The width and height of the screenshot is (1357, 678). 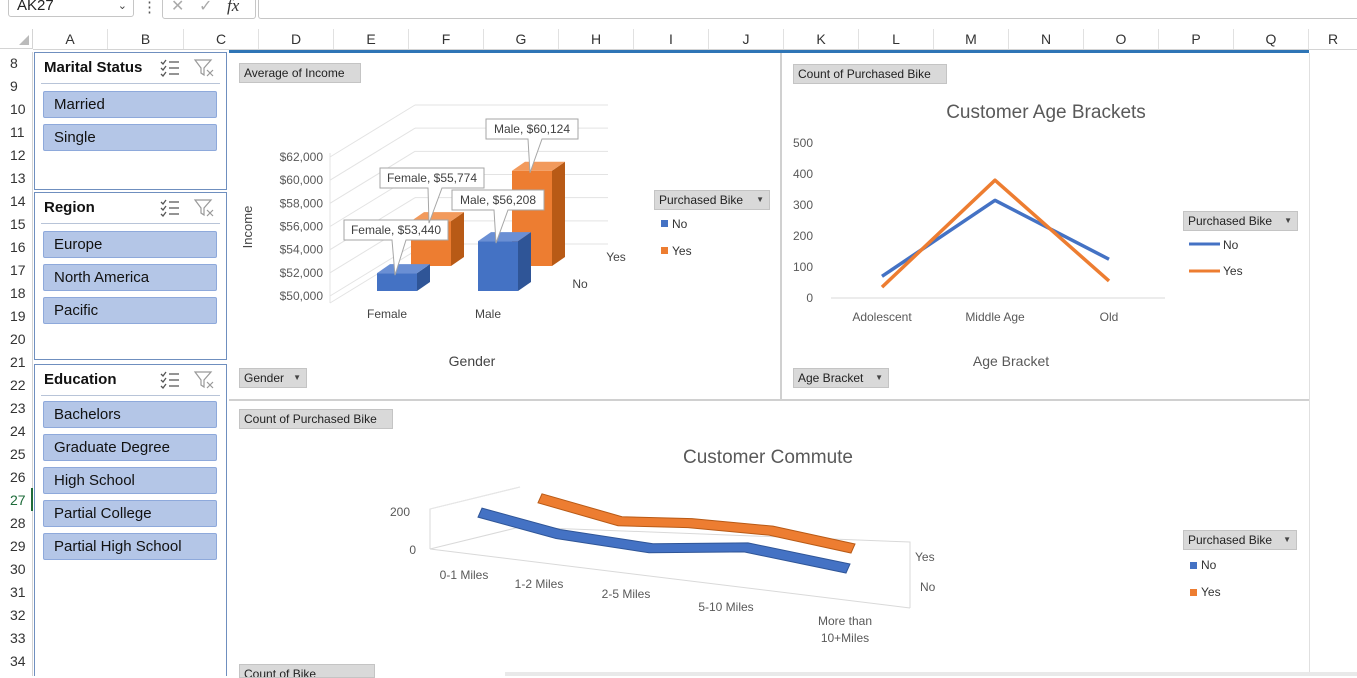 I want to click on column-header-r: R, so click(x=1333, y=39).